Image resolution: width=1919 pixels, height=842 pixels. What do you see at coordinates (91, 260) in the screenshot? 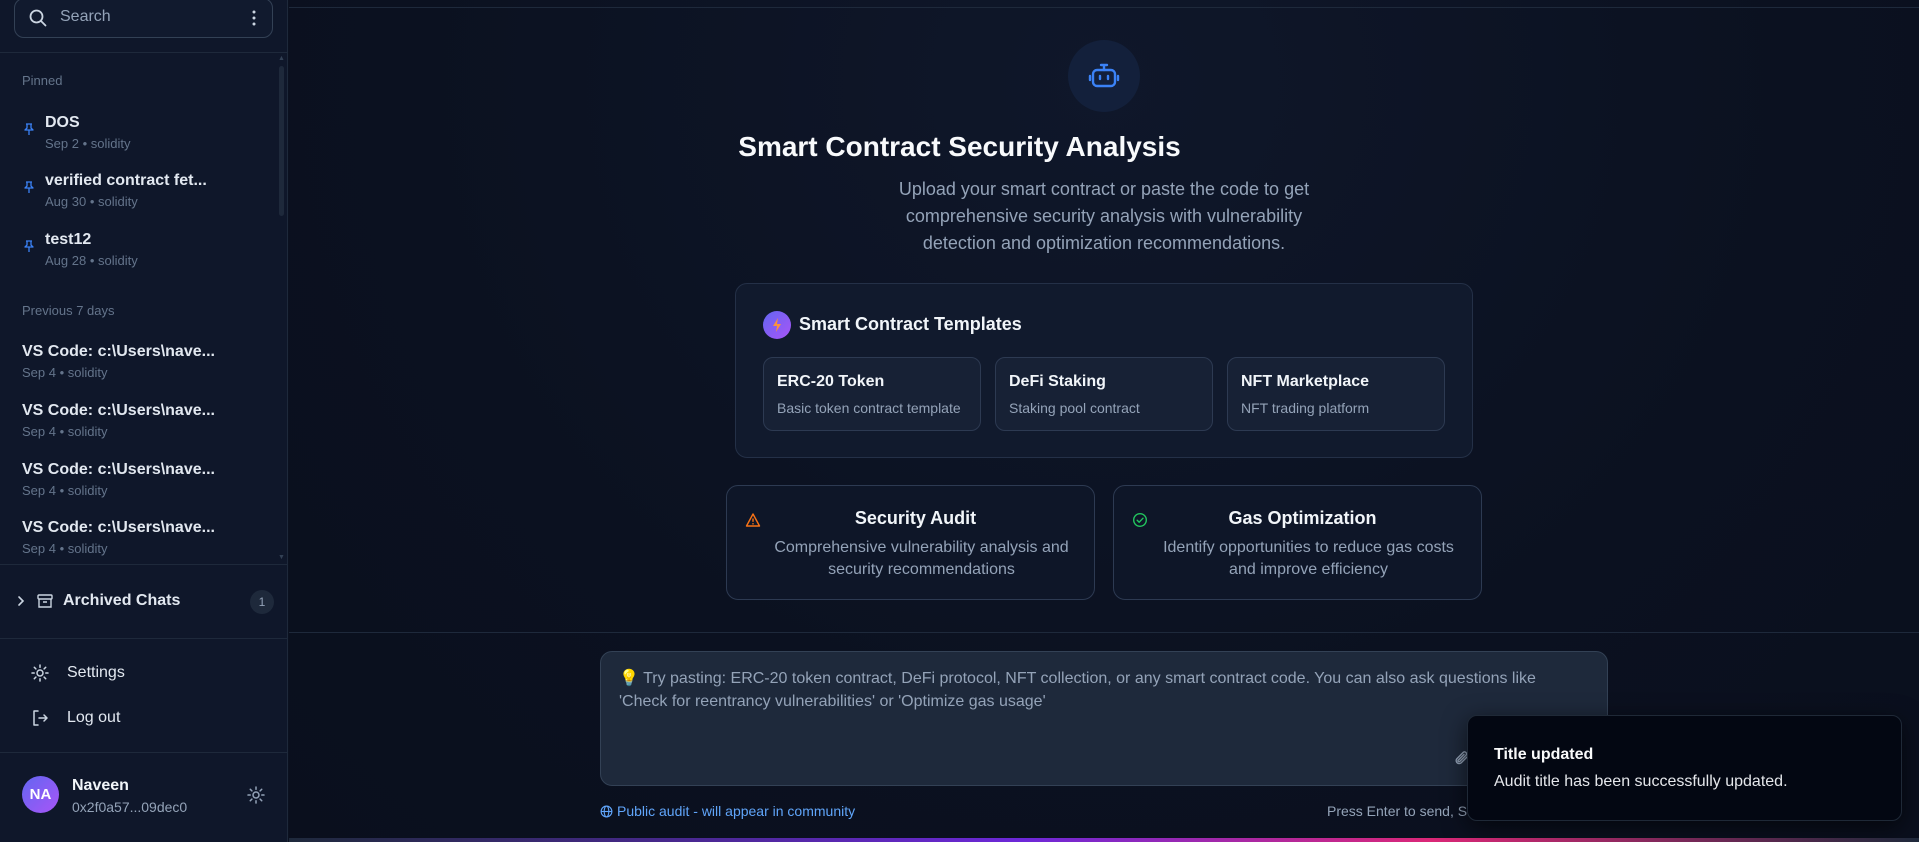
I see `chat-meta: Aug 28 • solidity` at bounding box center [91, 260].